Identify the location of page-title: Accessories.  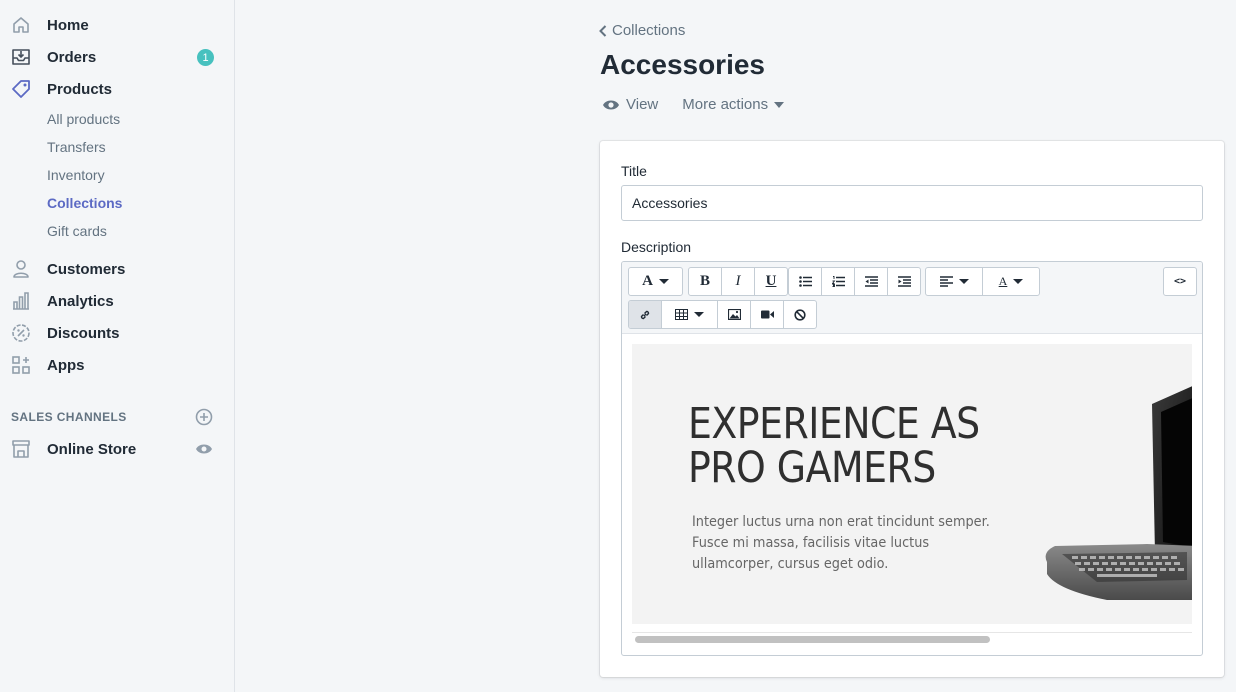
(683, 64).